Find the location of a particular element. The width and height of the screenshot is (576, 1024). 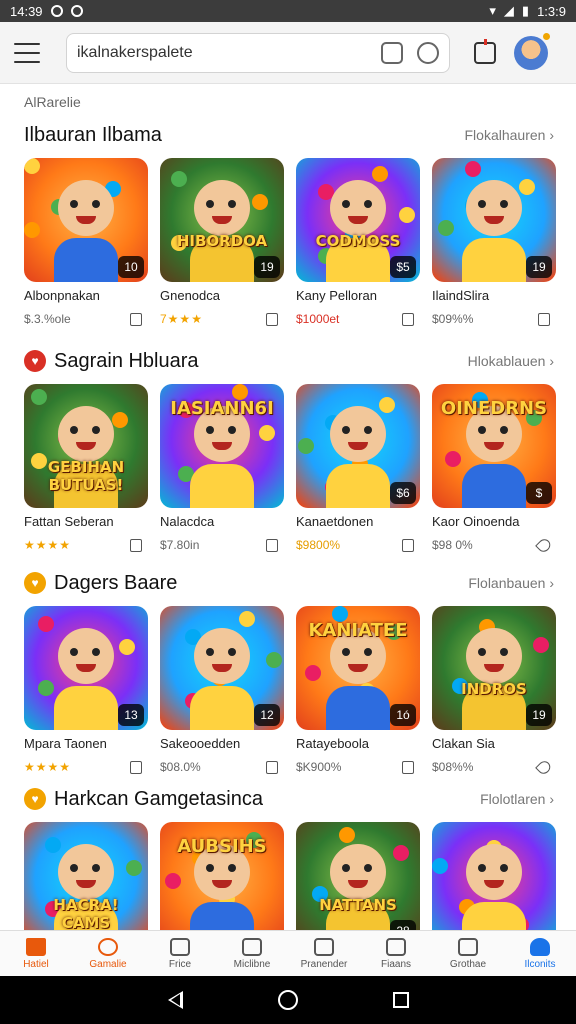

refresh-icon is located at coordinates (428, 52).